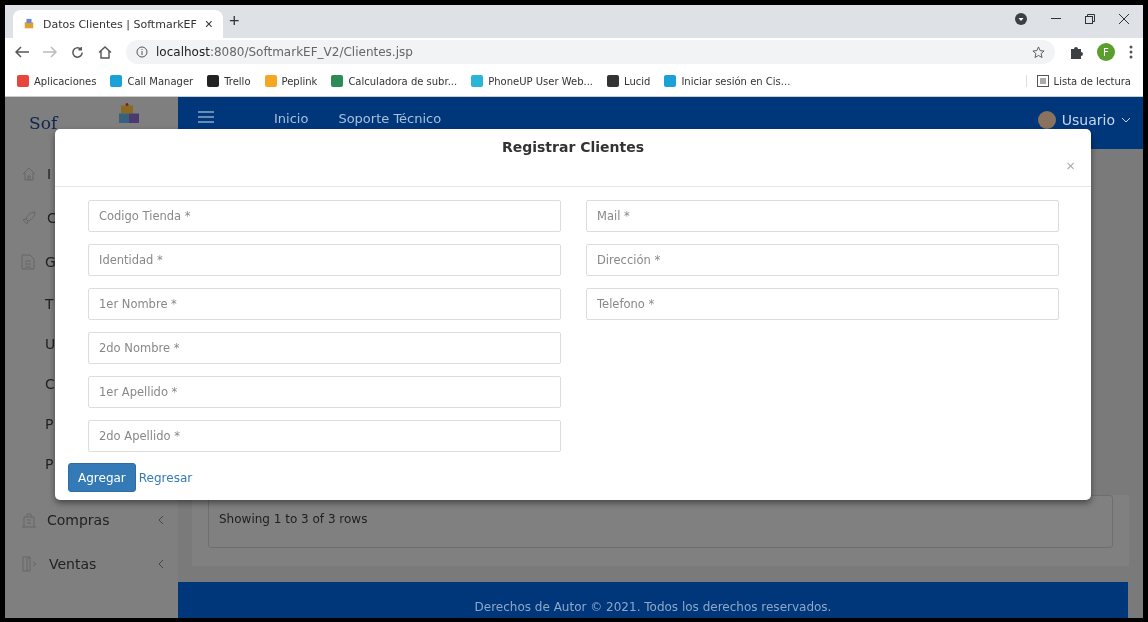 The width and height of the screenshot is (1148, 622). I want to click on reading-list: Lista de lectura, so click(1078, 81).